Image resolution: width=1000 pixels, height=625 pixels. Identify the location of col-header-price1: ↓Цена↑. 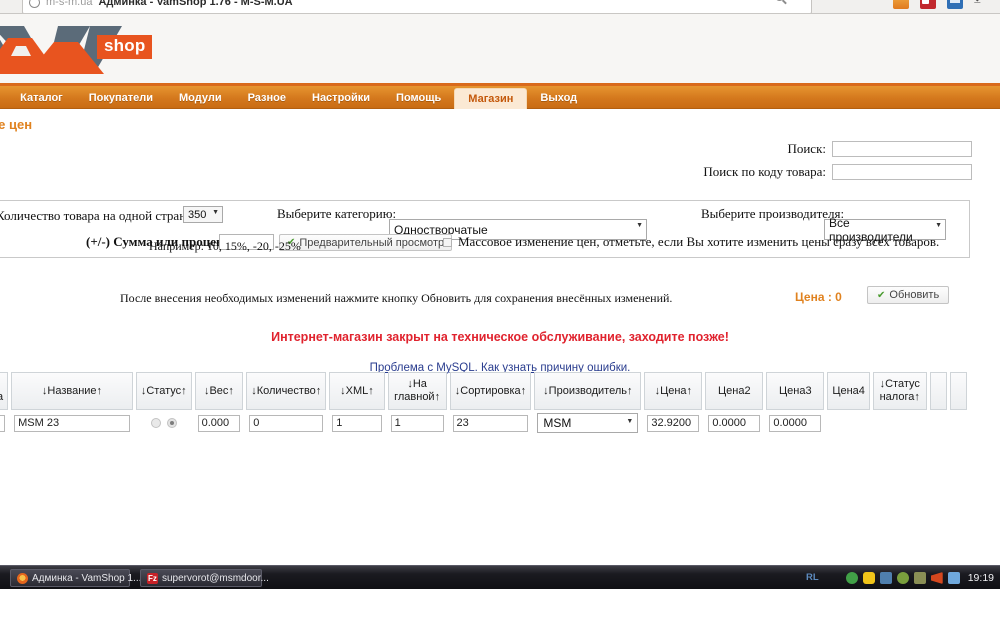
(673, 391).